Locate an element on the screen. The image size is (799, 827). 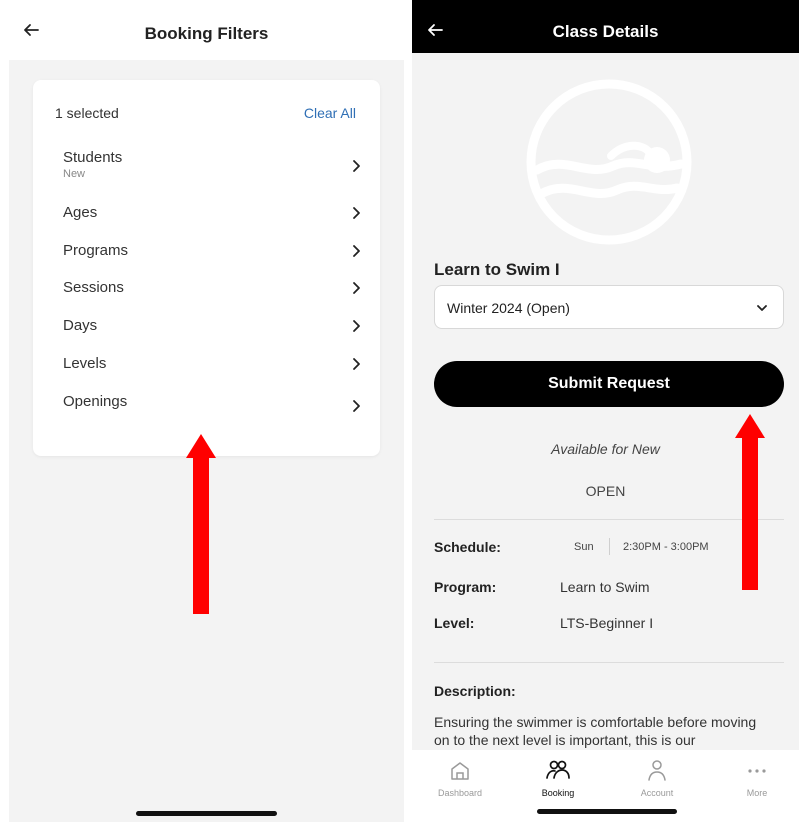
red-arrow-annotation-right is located at coordinates (750, 502).